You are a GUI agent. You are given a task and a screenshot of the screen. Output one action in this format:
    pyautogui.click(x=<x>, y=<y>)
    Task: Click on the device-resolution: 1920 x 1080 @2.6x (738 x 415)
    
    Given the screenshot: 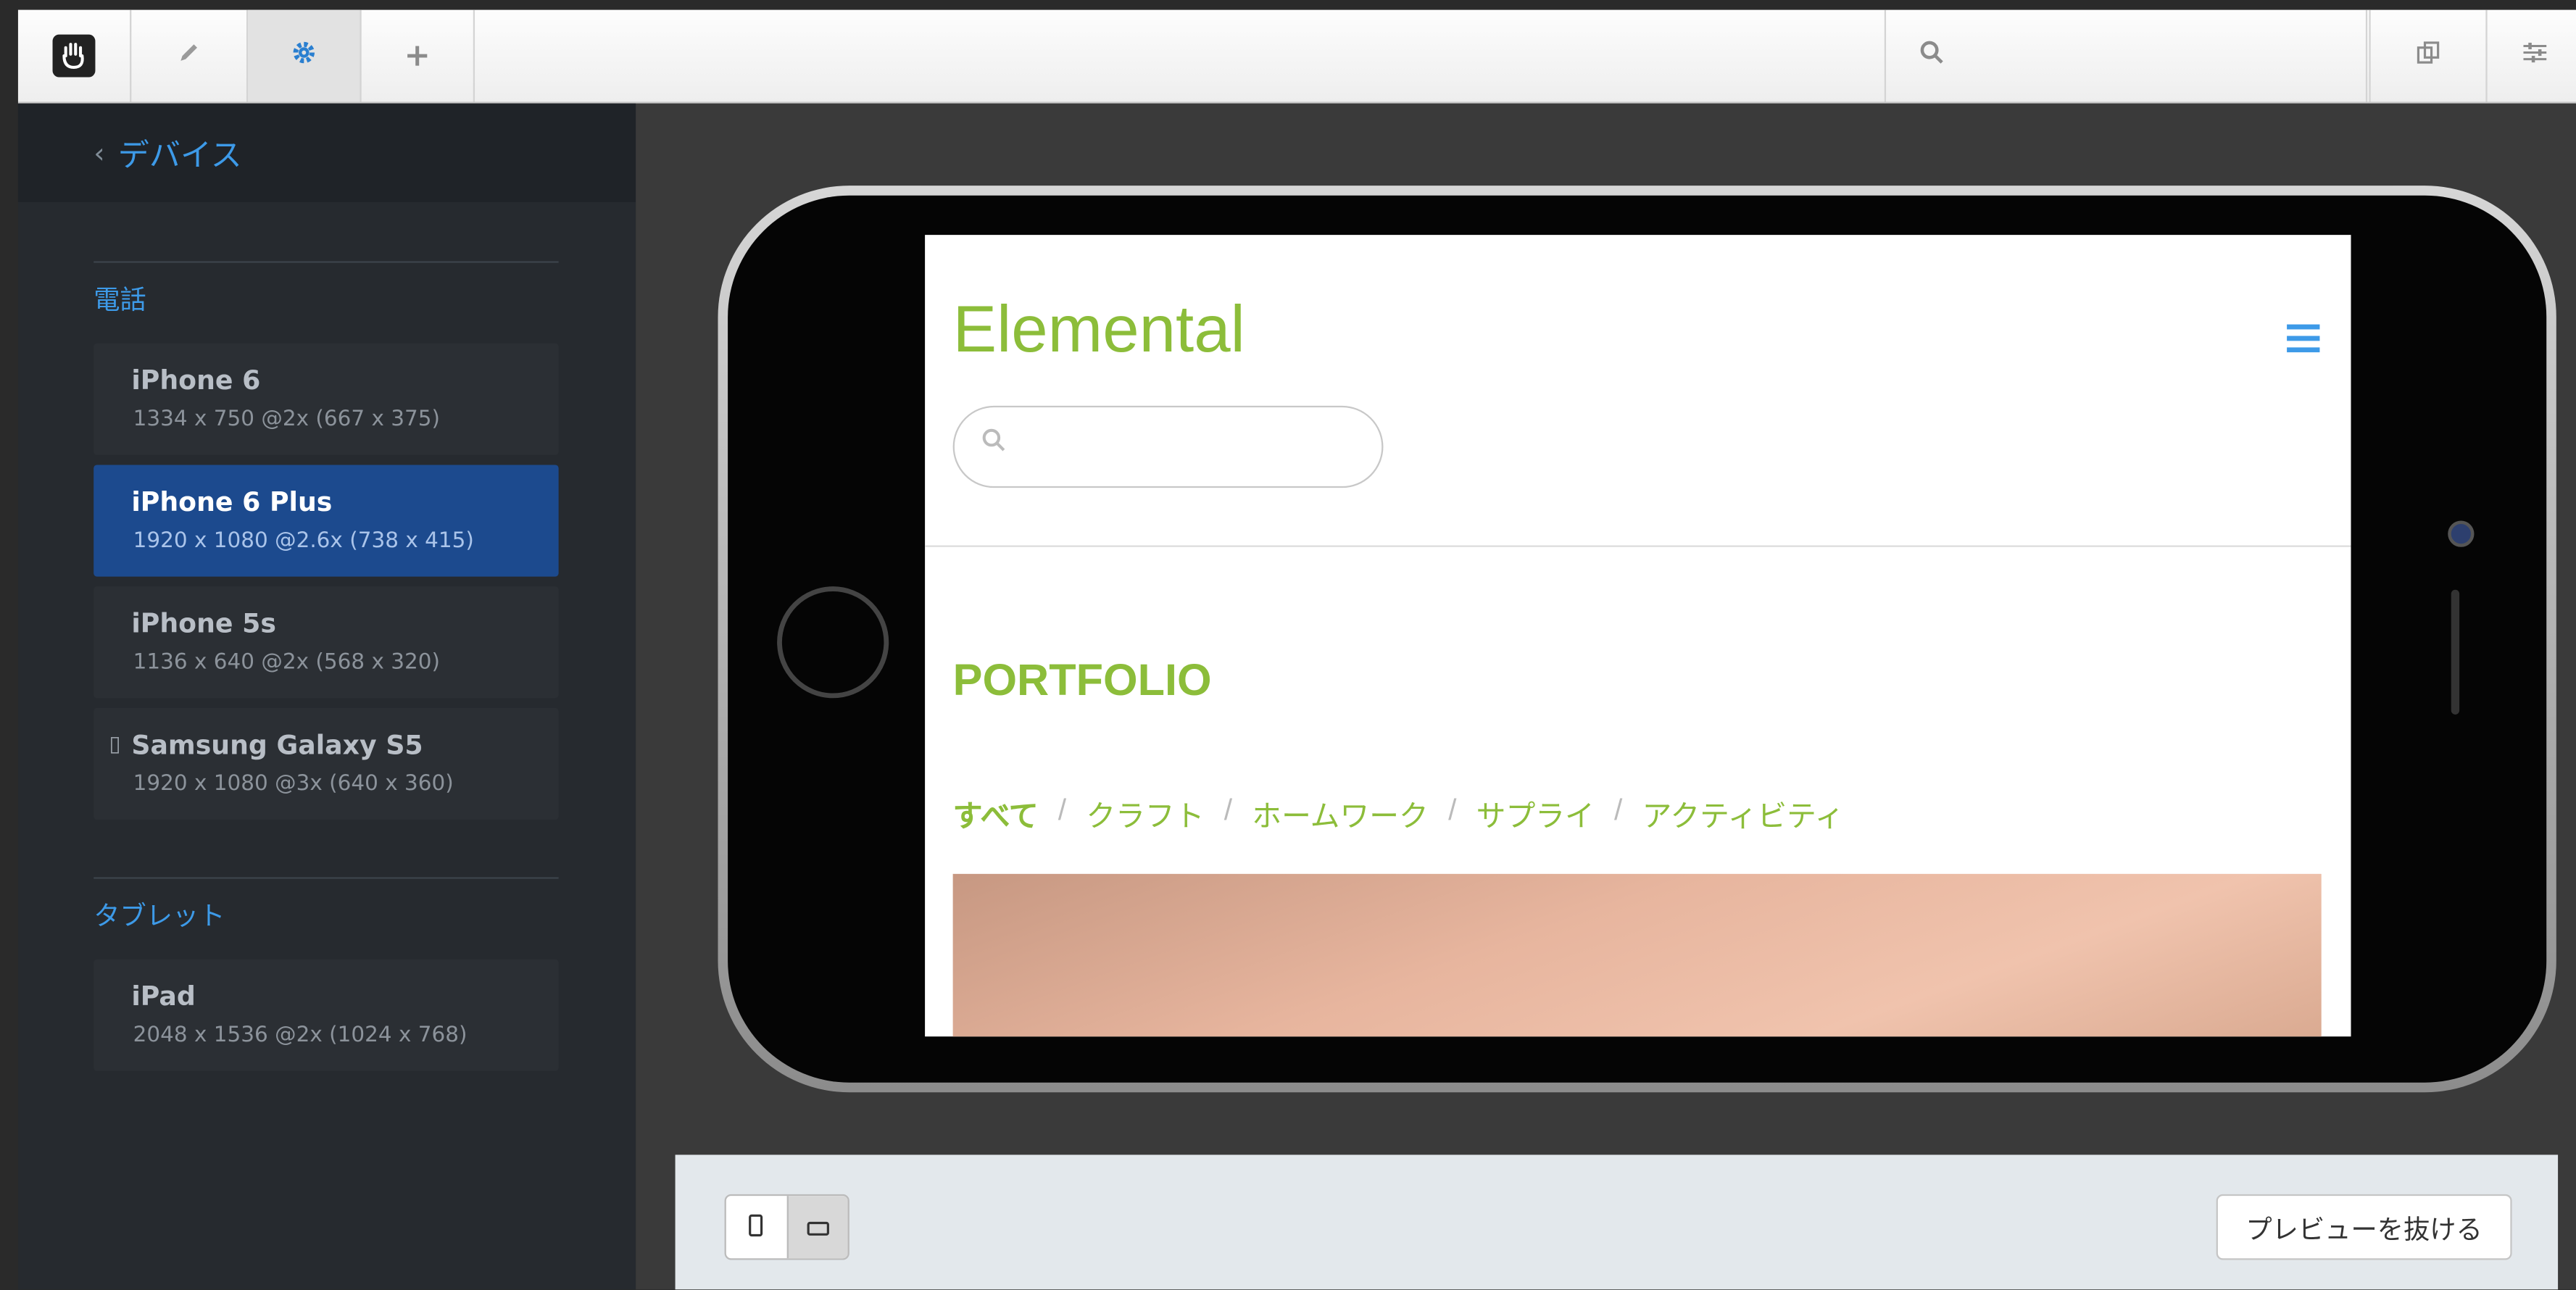 What is the action you would take?
    pyautogui.click(x=303, y=541)
    